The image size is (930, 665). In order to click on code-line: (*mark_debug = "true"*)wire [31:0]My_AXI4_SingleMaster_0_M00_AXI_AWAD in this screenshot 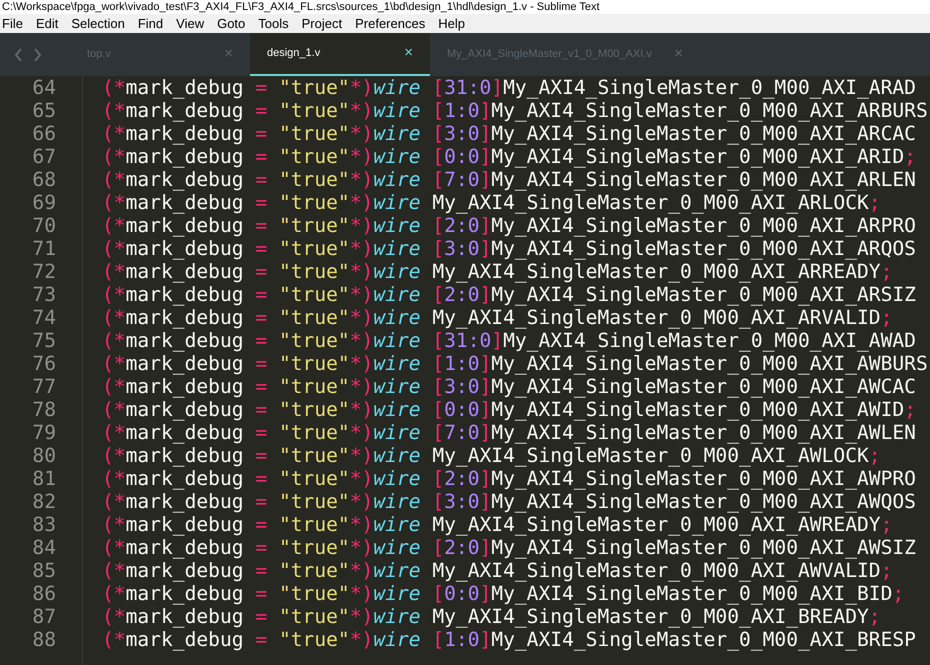, I will do `click(509, 340)`.